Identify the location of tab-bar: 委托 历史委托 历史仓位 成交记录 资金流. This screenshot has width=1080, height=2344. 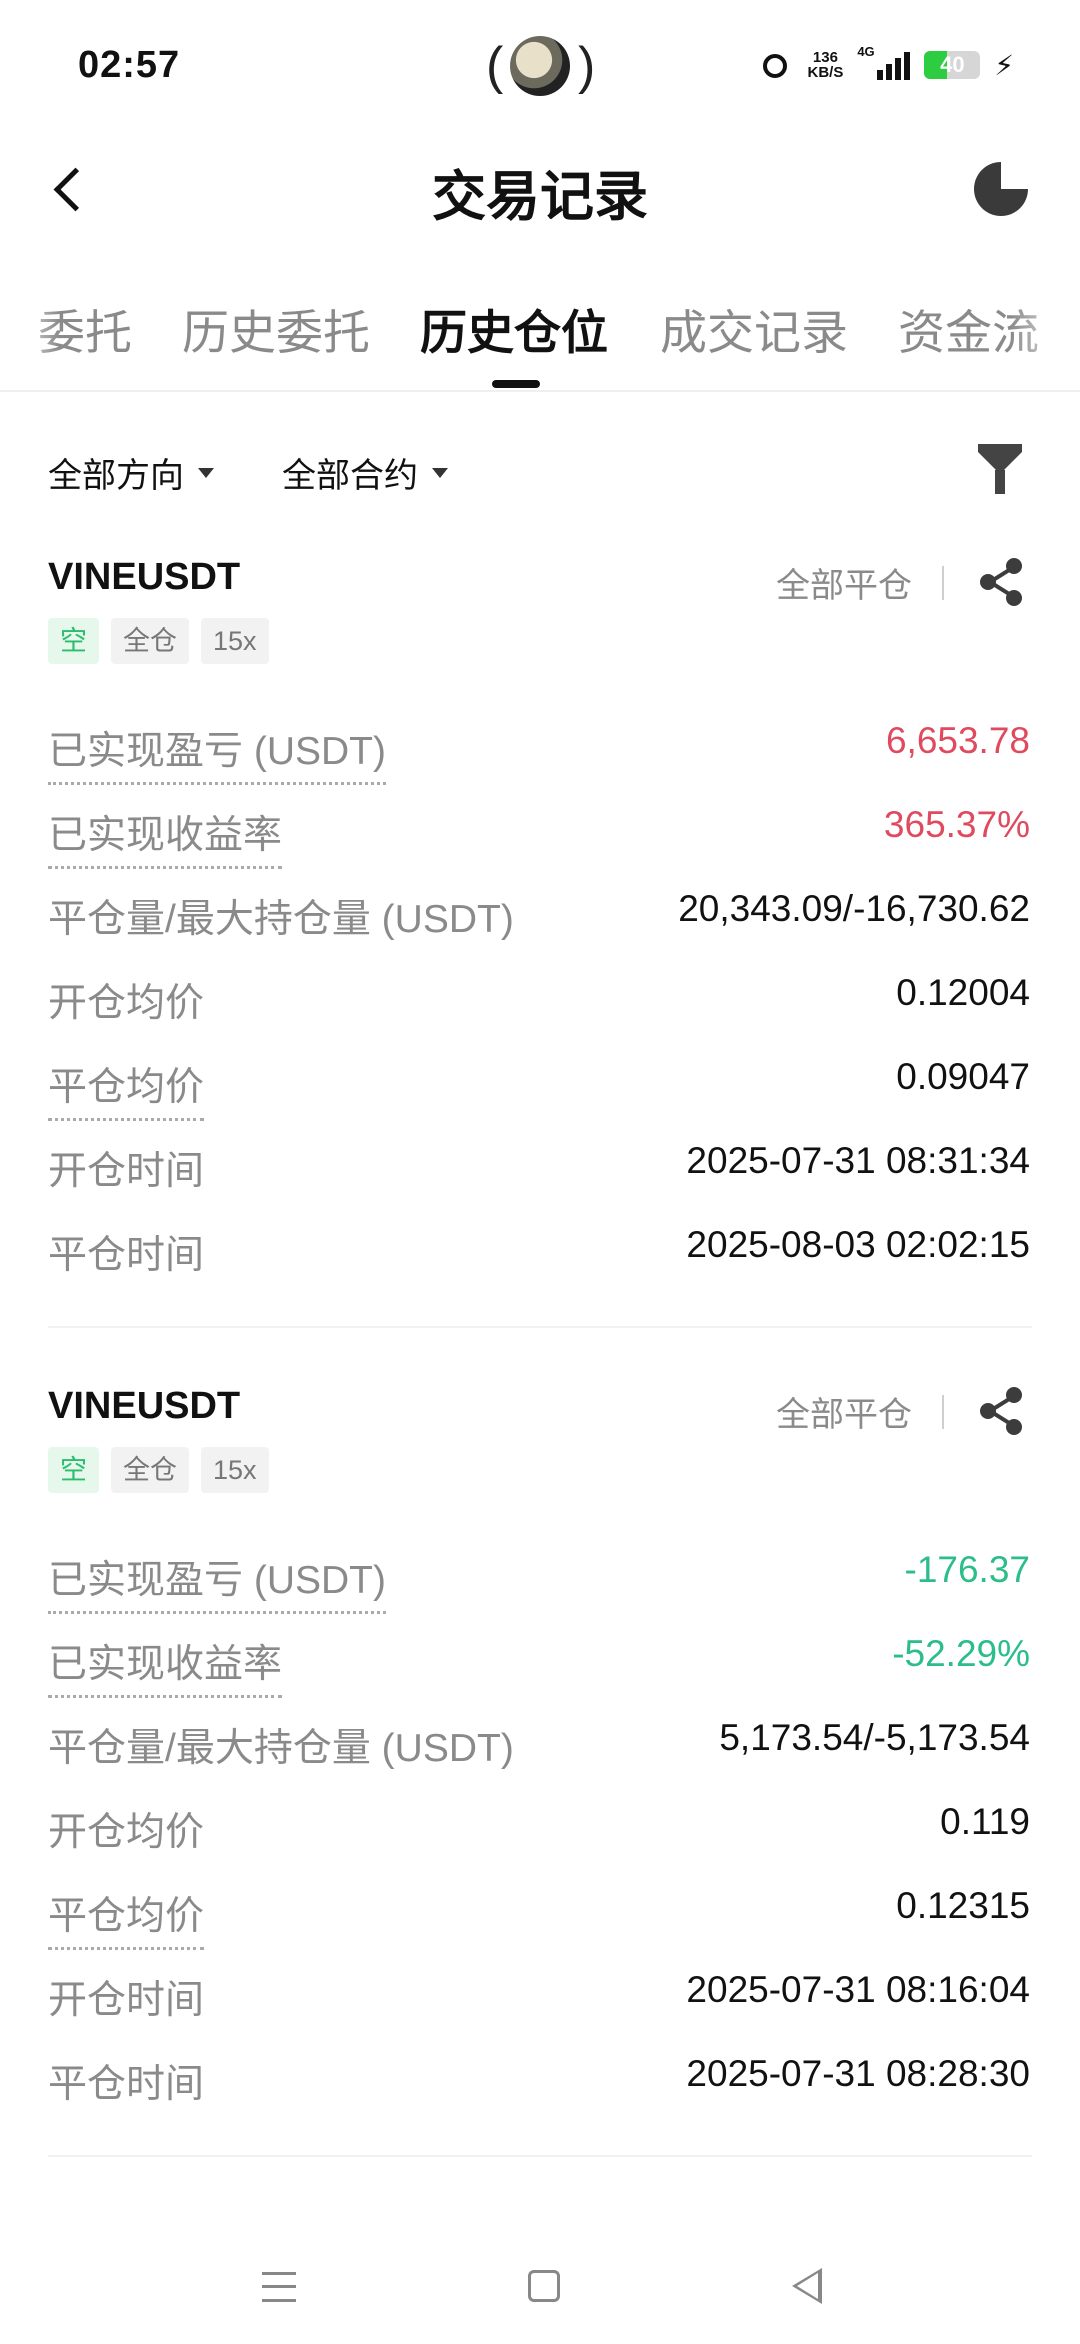
(540, 340).